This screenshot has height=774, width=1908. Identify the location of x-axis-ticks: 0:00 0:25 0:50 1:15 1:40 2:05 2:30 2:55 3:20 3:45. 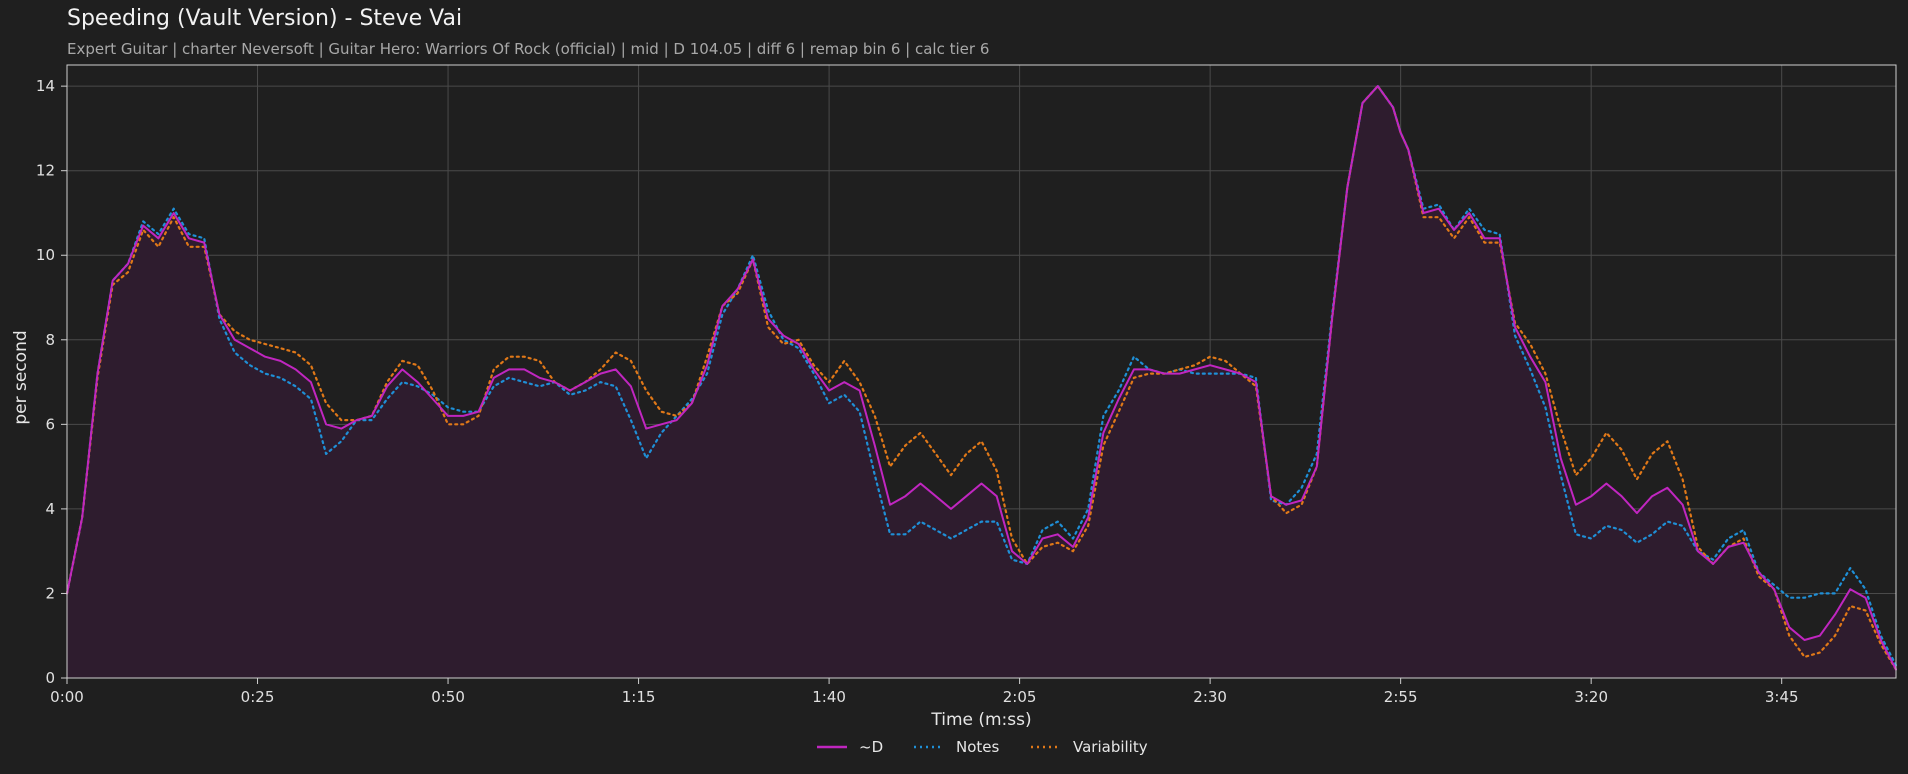
(924, 692).